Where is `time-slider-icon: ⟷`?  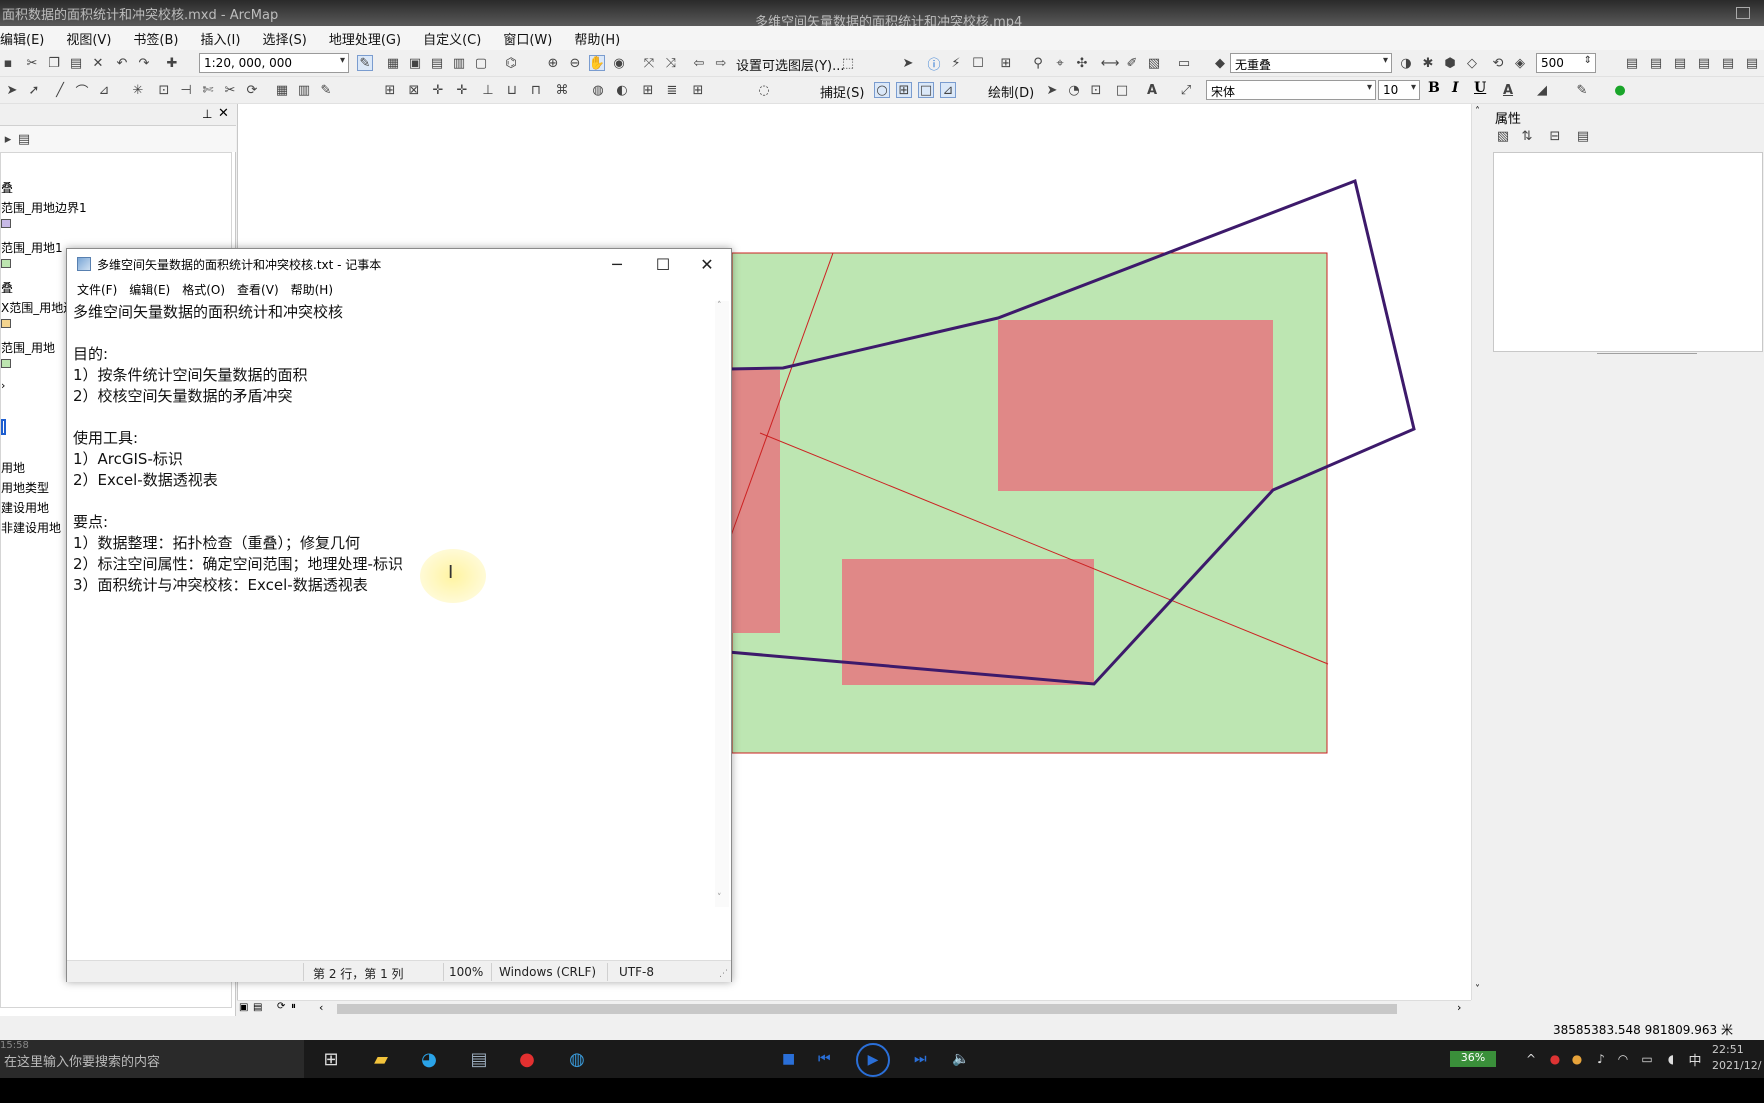 time-slider-icon: ⟷ is located at coordinates (1110, 63).